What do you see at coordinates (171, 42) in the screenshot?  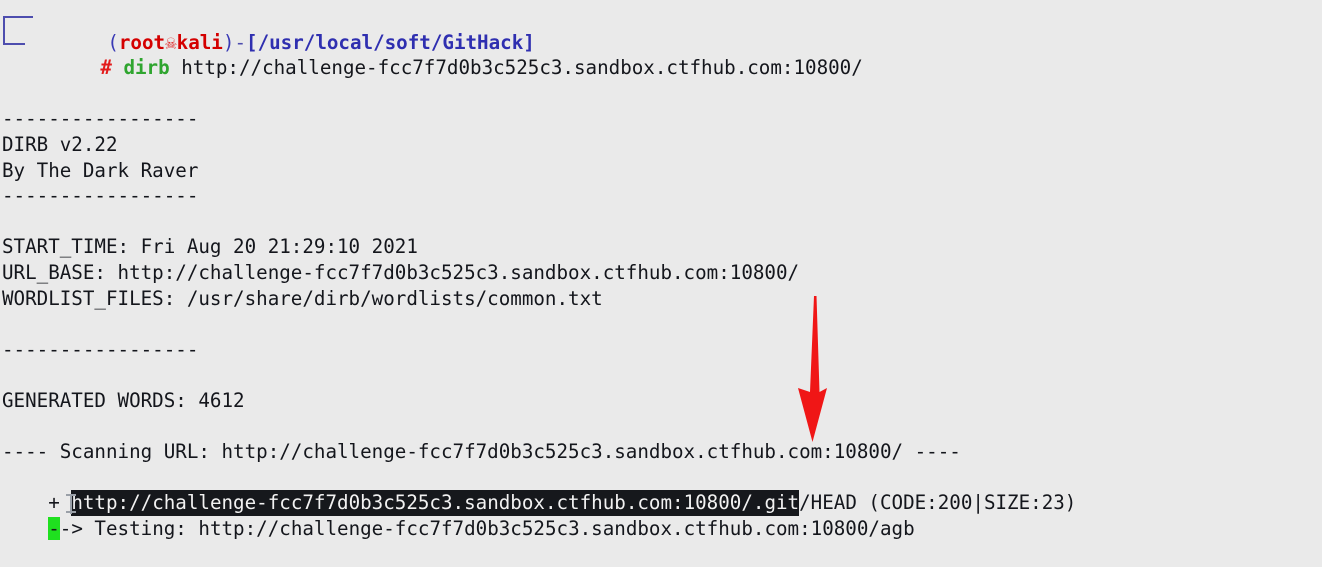 I see `skull-icon: ☠` at bounding box center [171, 42].